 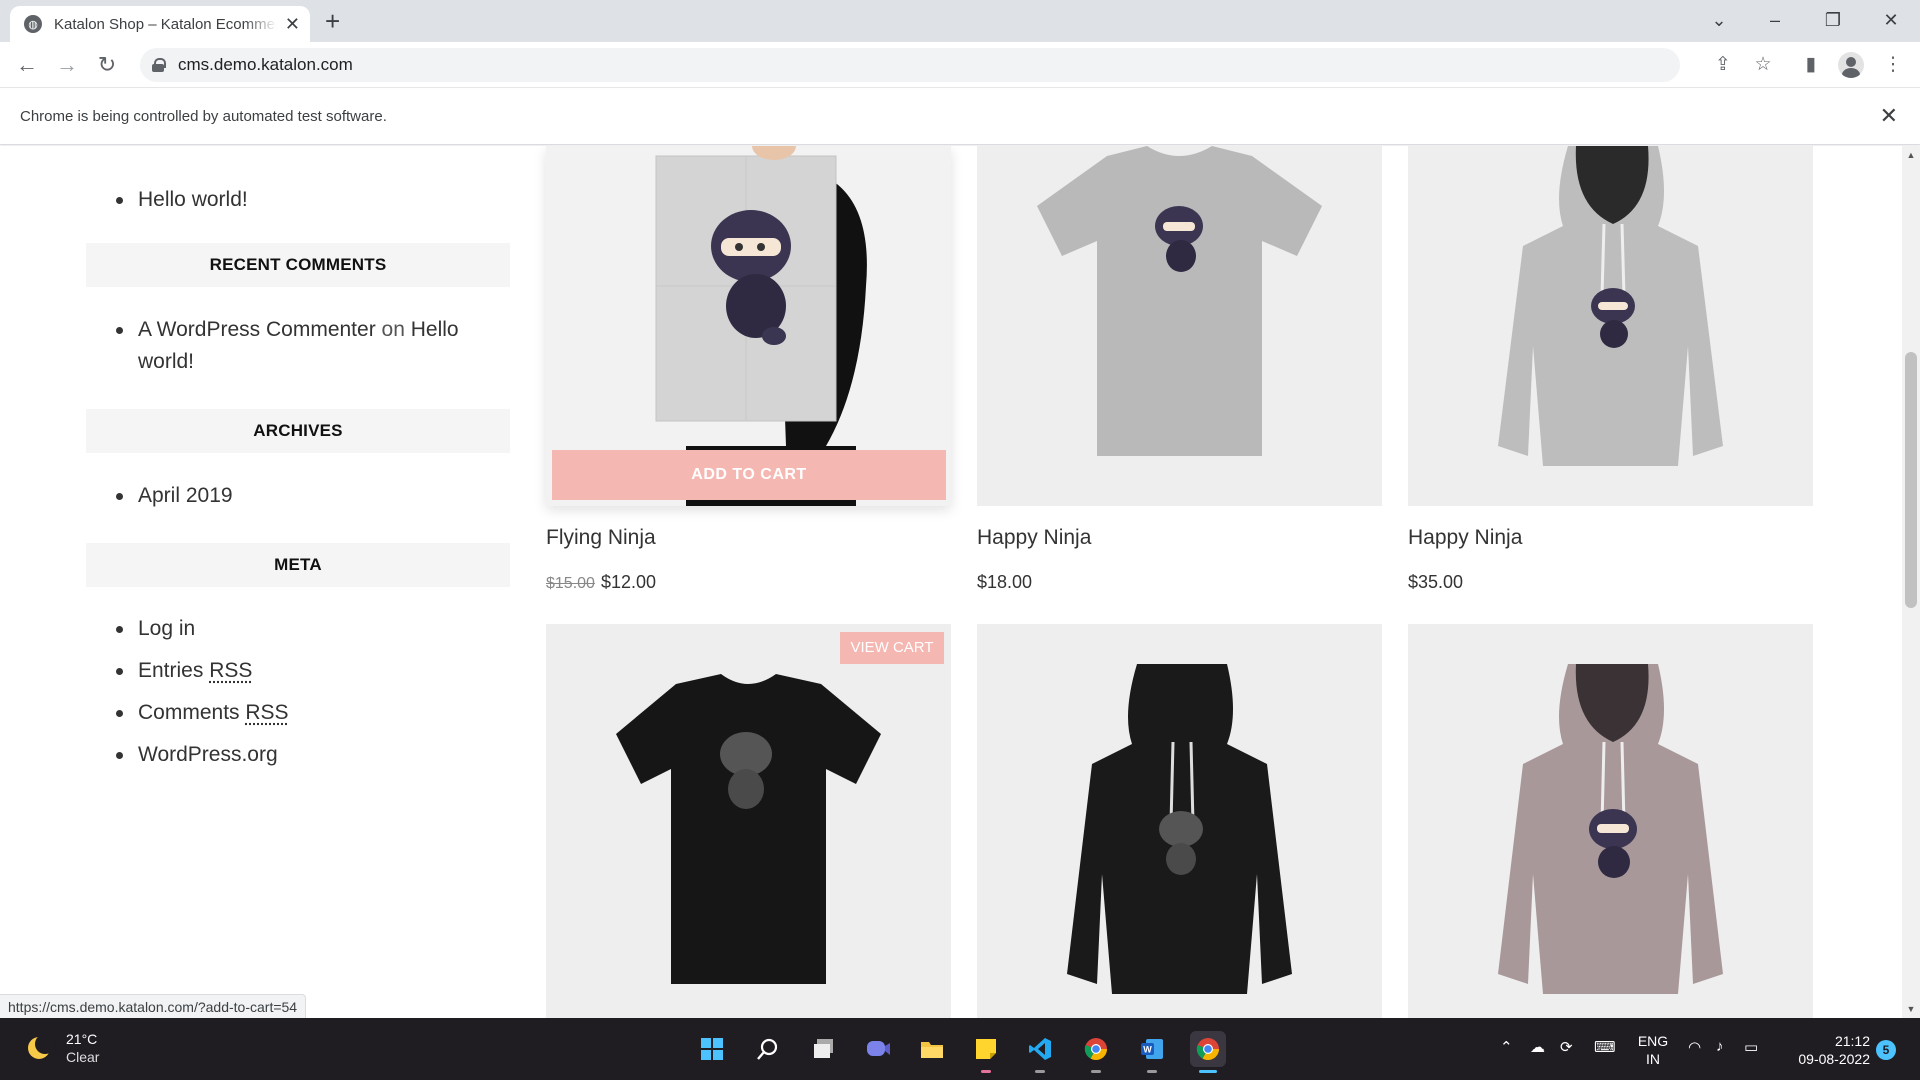 What do you see at coordinates (1537, 1047) in the screenshot?
I see `onedrive-cloud-icon: ☁` at bounding box center [1537, 1047].